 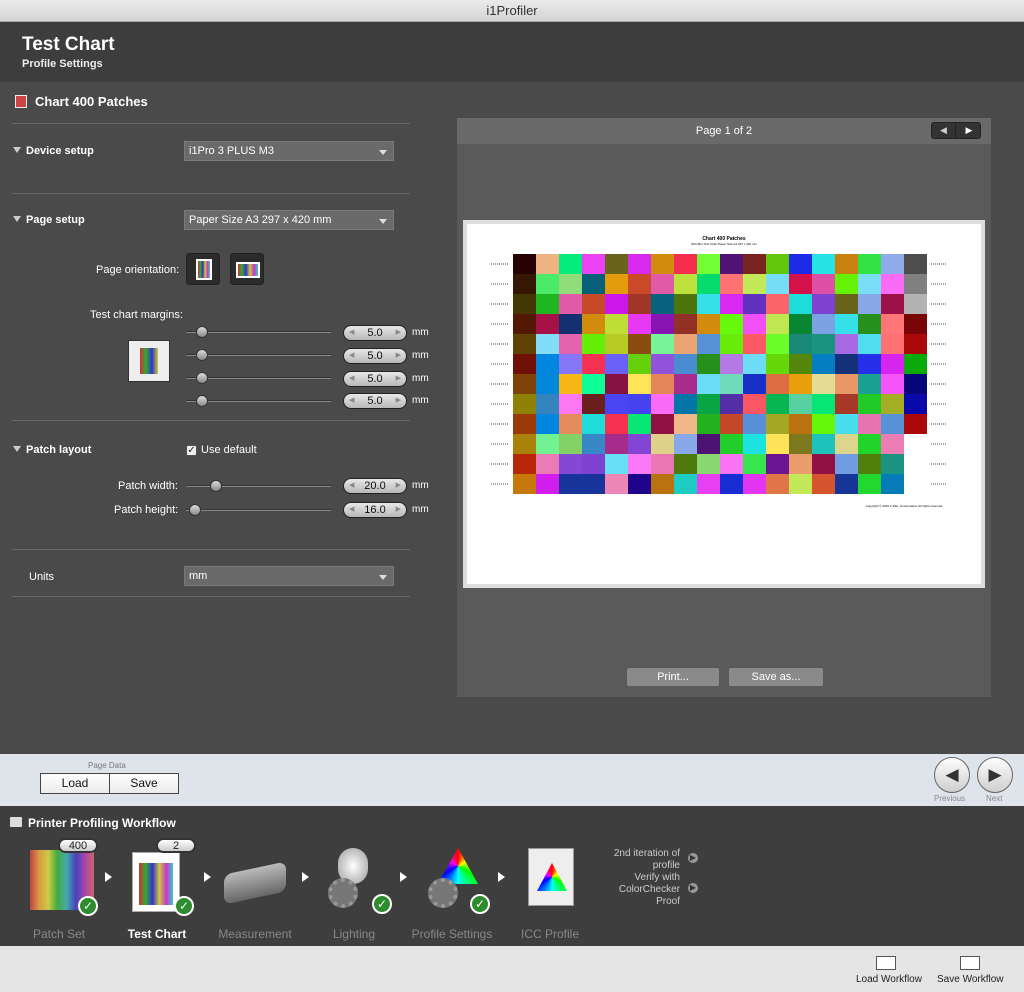 What do you see at coordinates (258, 355) in the screenshot?
I see `bottom-margin-slider` at bounding box center [258, 355].